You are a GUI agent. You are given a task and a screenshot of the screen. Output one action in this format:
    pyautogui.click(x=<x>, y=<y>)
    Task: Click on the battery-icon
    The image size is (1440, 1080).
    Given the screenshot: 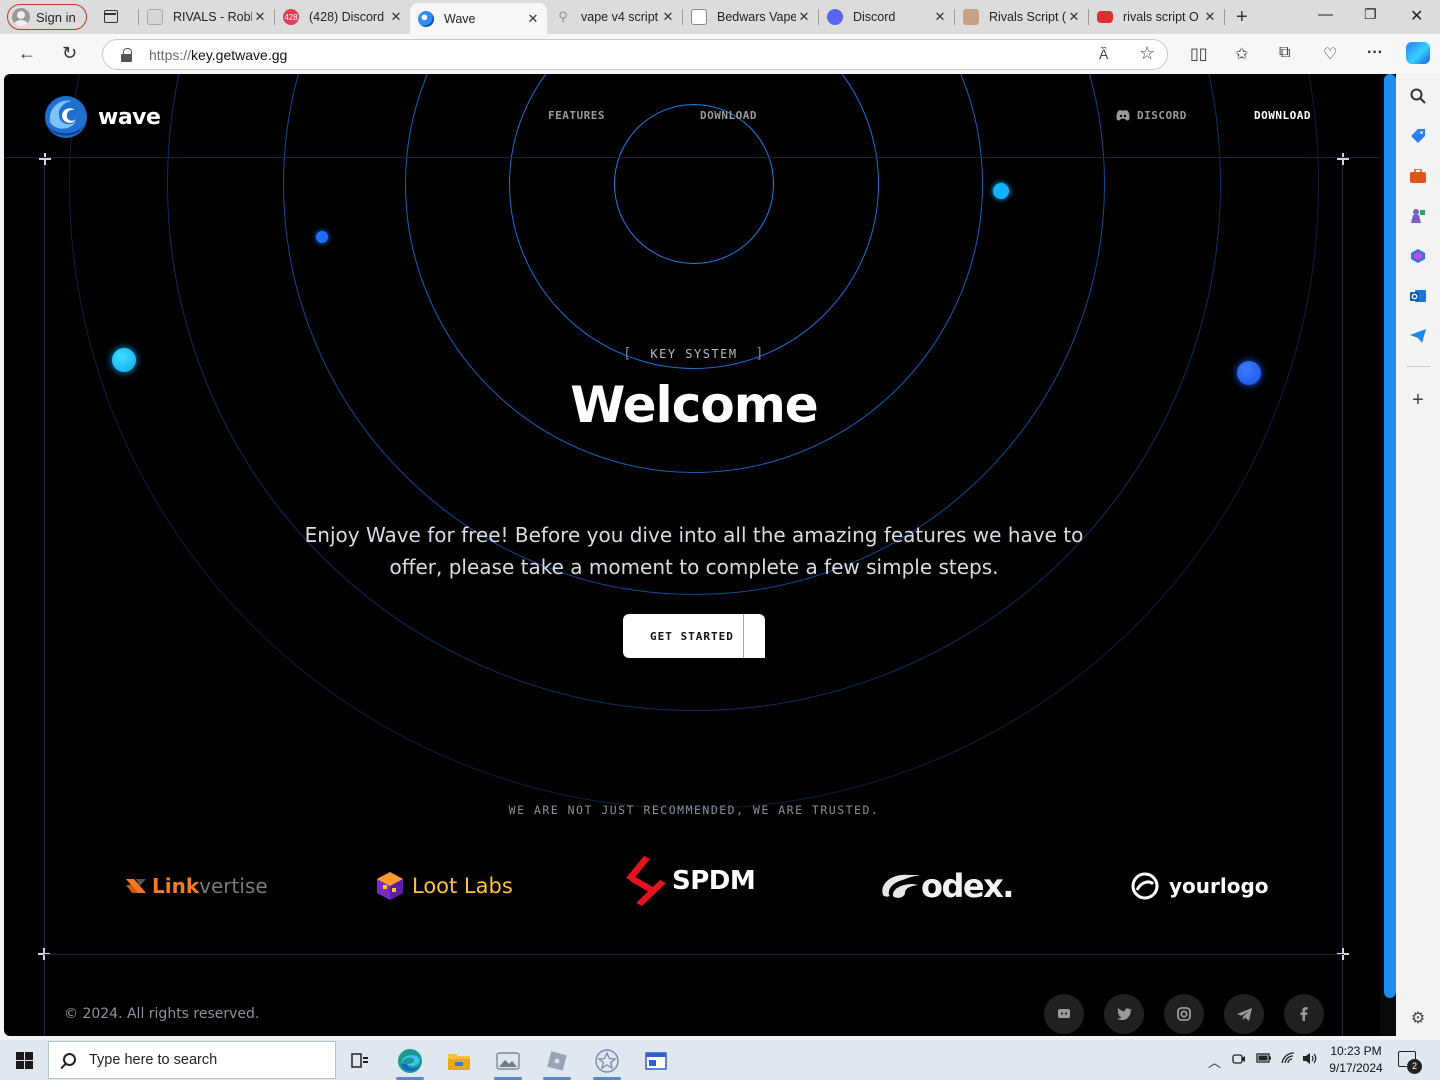 What is the action you would take?
    pyautogui.click(x=1264, y=1059)
    